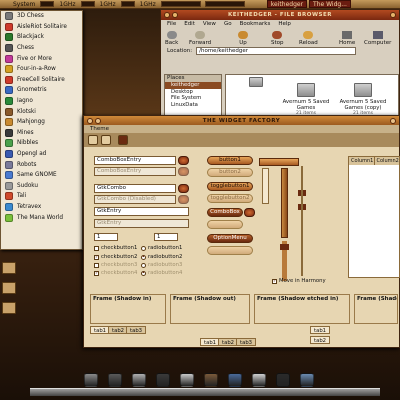 This screenshot has width=400, height=400. Describe the element at coordinates (41, 37) in the screenshot. I see `menu-item-game: Blackjack` at that location.